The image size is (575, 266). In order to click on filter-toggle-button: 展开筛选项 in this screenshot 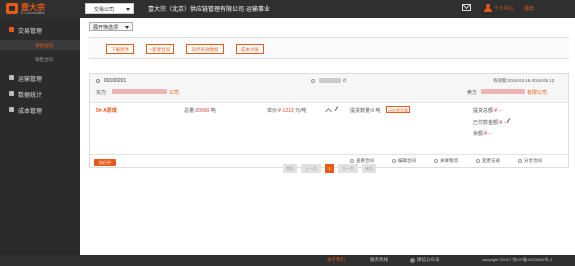, I will do `click(111, 26)`.